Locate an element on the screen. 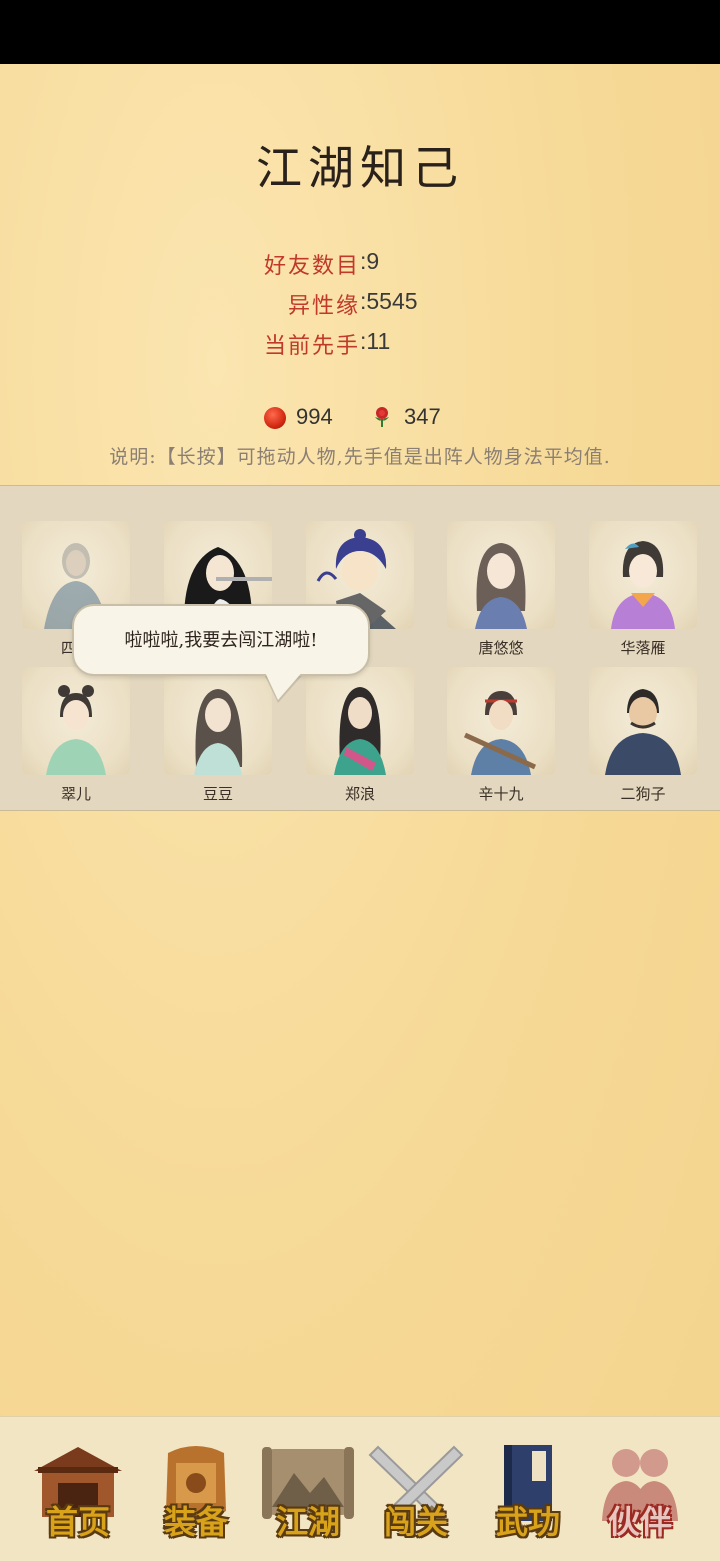 The height and width of the screenshot is (1561, 720). friend-count-value: :9 is located at coordinates (370, 261).